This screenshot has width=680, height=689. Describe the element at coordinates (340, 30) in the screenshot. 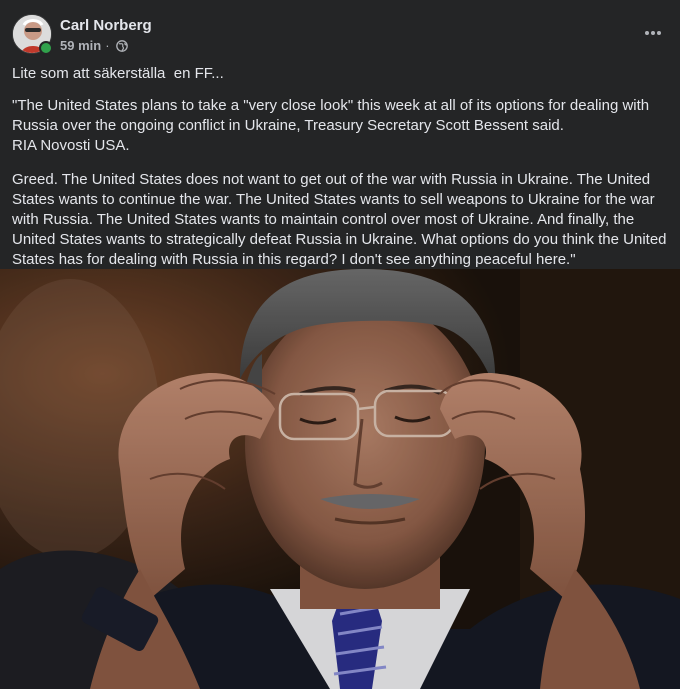

I see `post-header: Carl Norberg 59 min ·` at that location.